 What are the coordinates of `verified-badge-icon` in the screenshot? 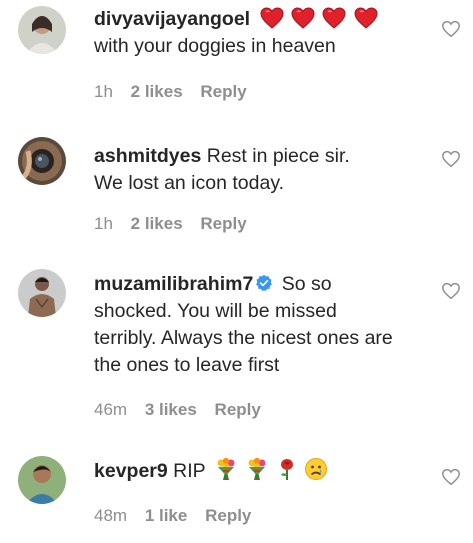 It's located at (264, 283).